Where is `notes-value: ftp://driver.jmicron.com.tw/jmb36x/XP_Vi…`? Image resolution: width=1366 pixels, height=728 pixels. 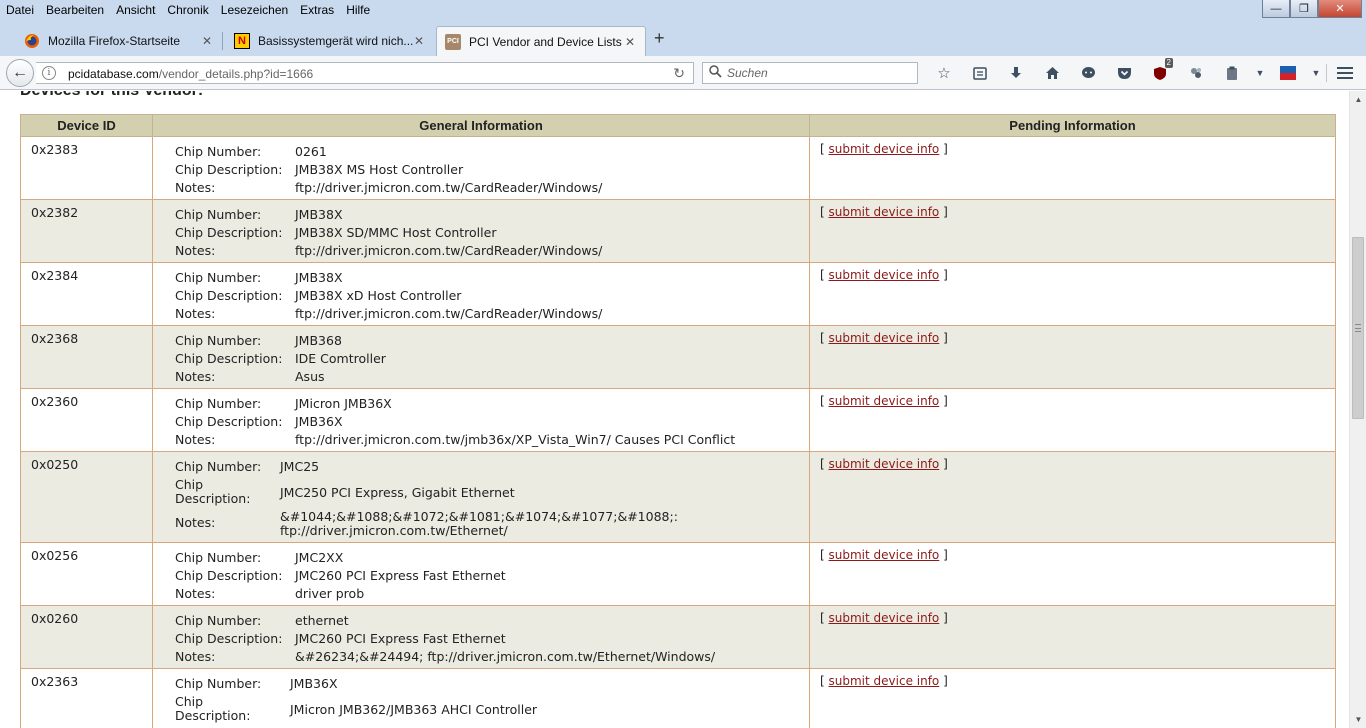
notes-value: ftp://driver.jmicron.com.tw/jmb36x/XP_Vi… is located at coordinates (515, 439).